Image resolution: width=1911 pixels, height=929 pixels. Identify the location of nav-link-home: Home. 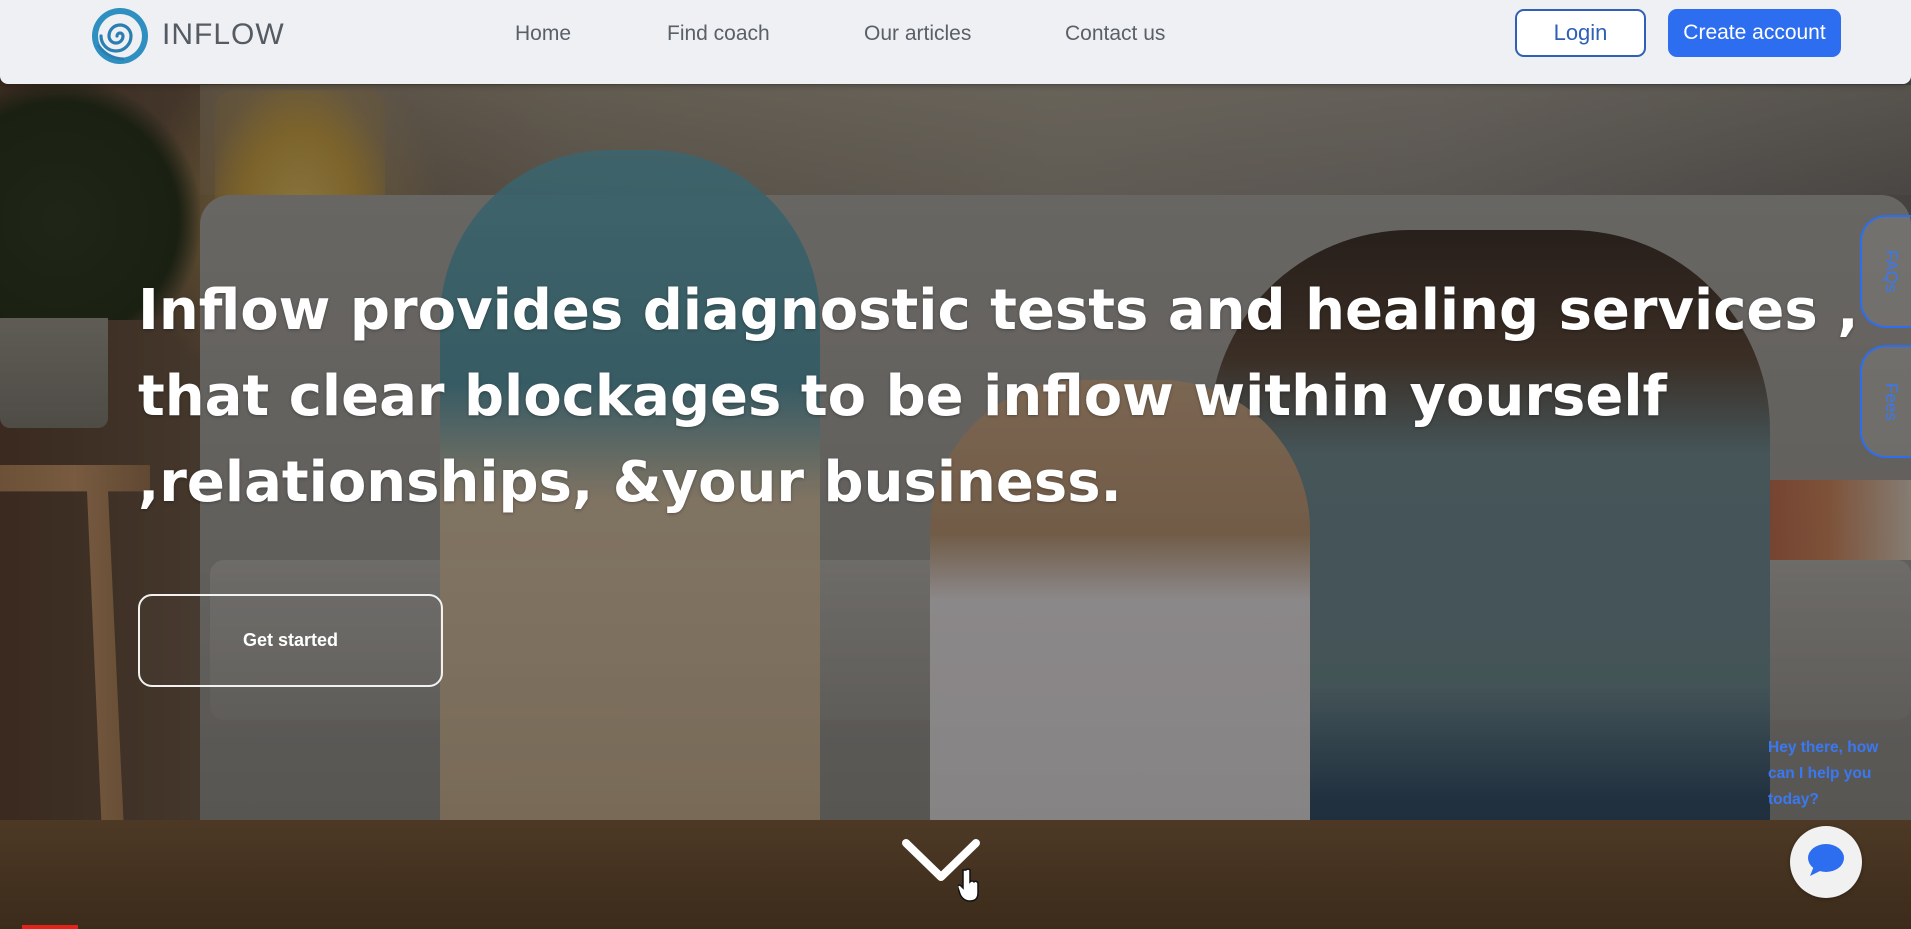
(543, 34).